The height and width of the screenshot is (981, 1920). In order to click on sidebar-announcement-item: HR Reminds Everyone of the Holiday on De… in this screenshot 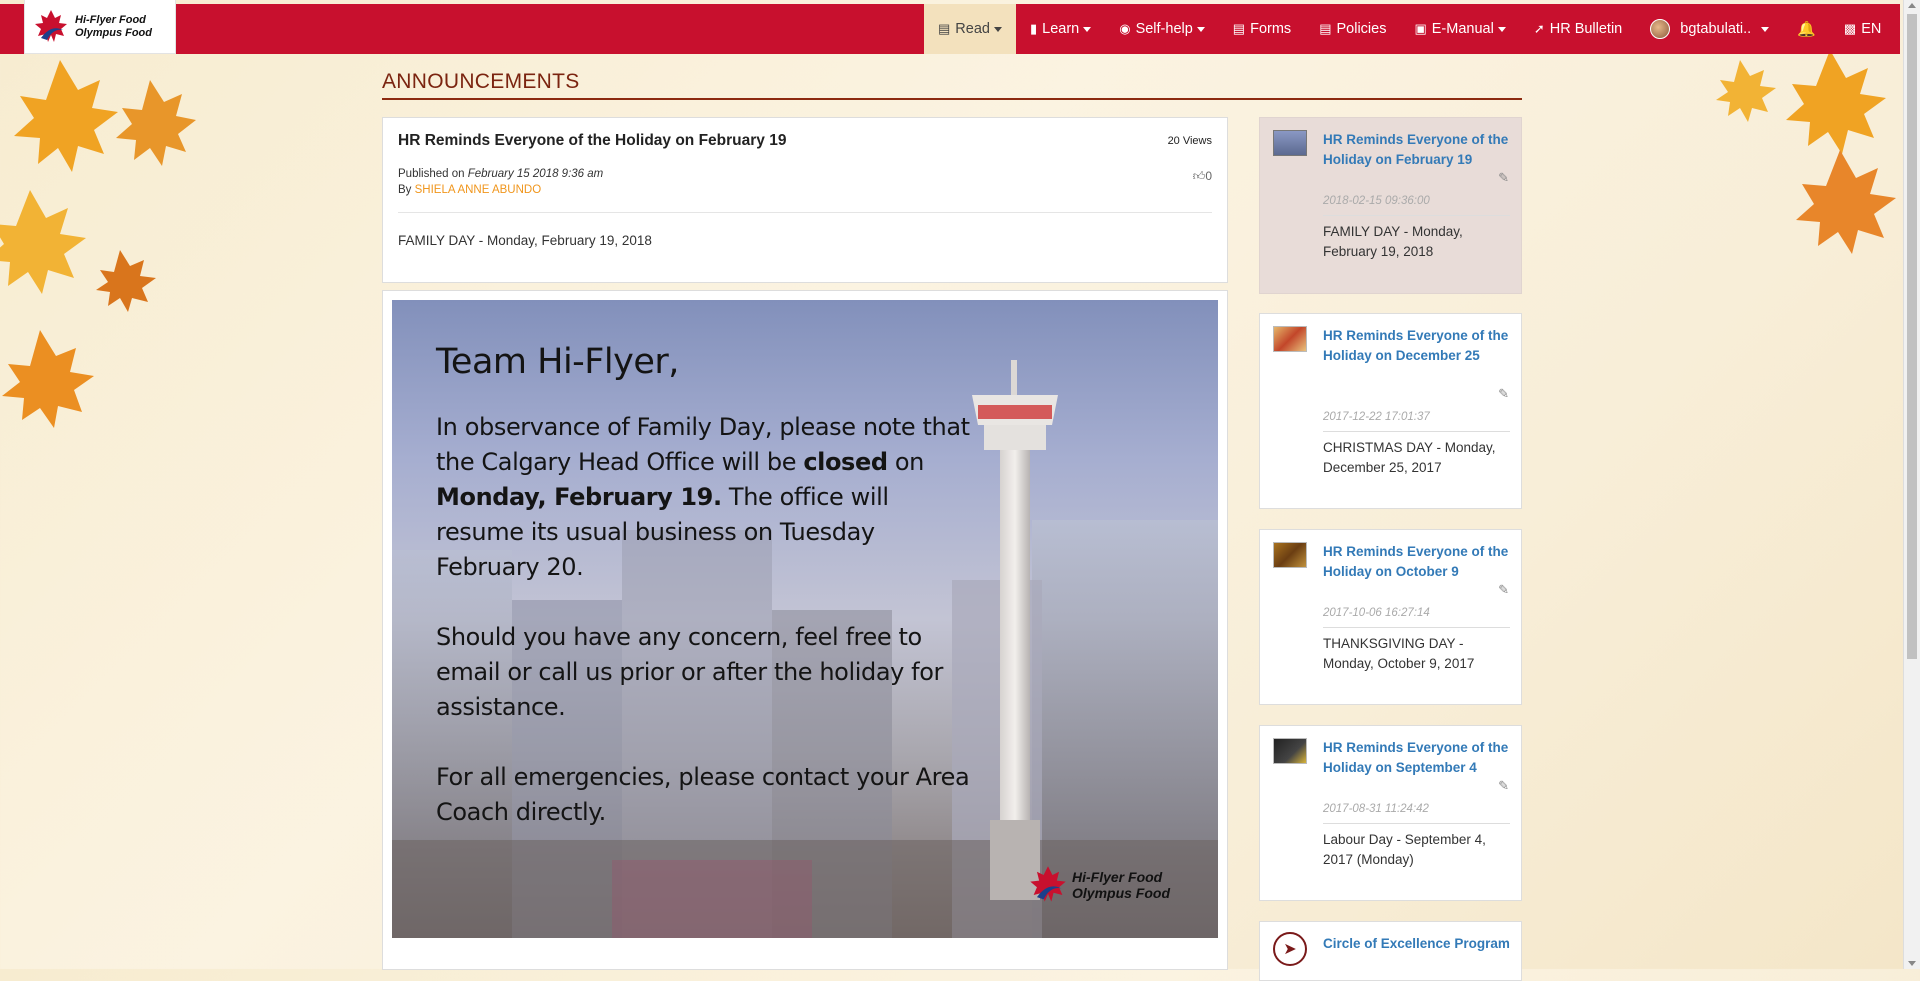, I will do `click(1390, 411)`.